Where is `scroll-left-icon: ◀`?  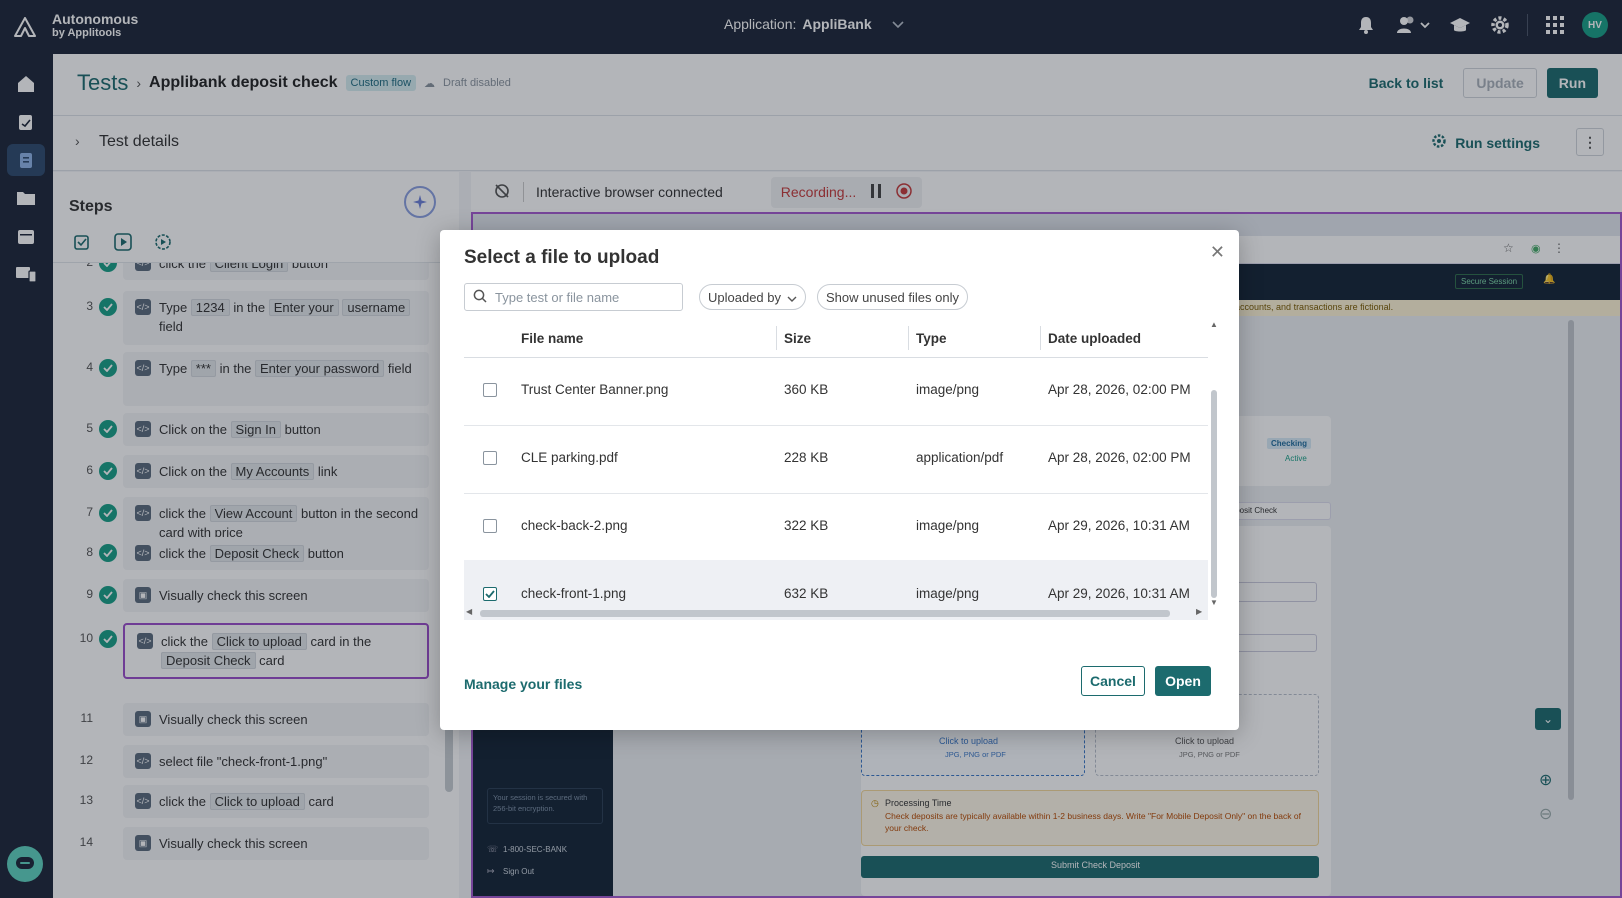 scroll-left-icon: ◀ is located at coordinates (469, 611).